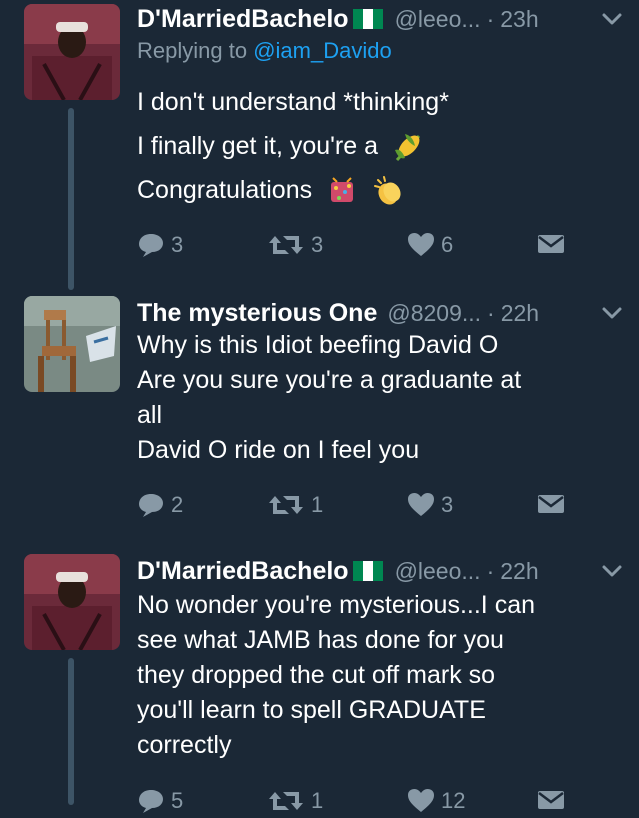 This screenshot has height=818, width=639. I want to click on like-button: 12, so click(436, 801).